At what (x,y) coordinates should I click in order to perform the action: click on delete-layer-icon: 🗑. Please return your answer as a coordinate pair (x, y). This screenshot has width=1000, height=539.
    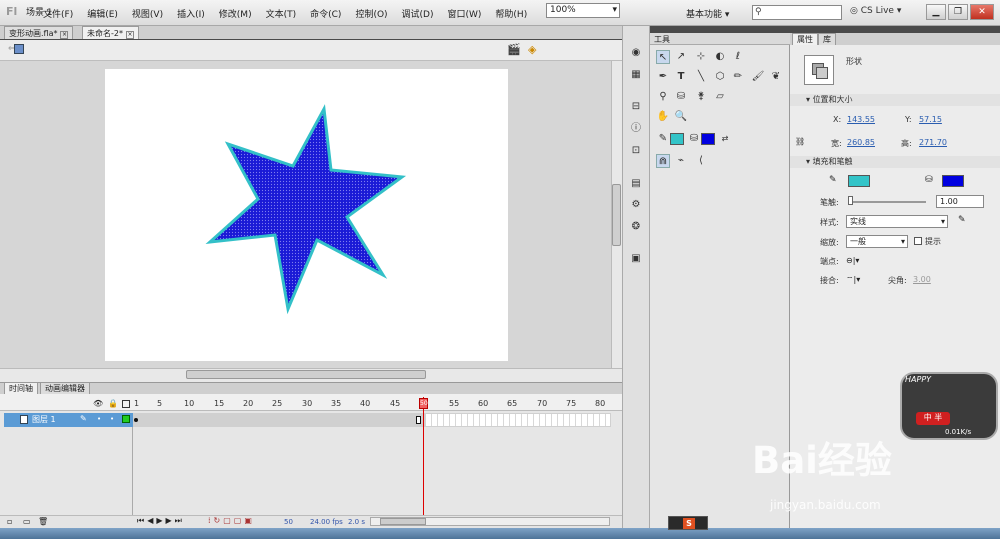
    Looking at the image, I should click on (43, 521).